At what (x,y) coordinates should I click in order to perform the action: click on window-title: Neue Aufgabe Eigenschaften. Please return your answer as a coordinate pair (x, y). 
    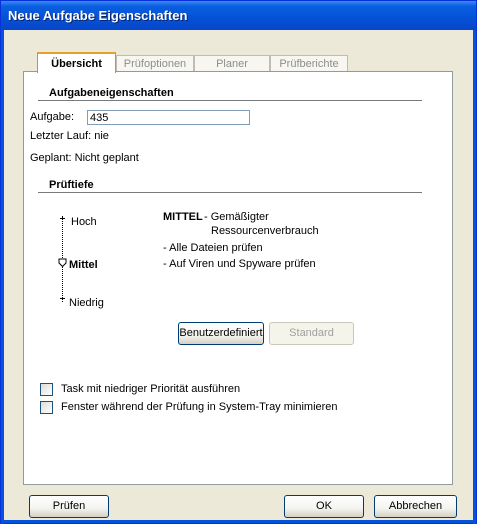
    Looking at the image, I should click on (98, 15).